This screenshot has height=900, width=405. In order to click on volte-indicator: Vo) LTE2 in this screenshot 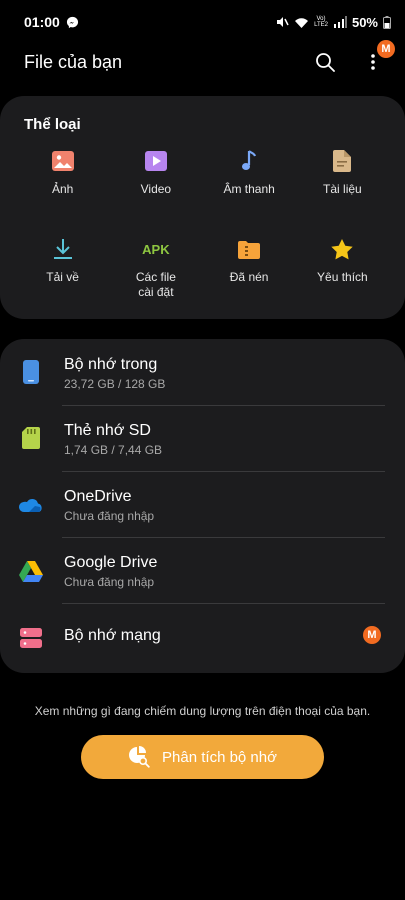, I will do `click(321, 22)`.